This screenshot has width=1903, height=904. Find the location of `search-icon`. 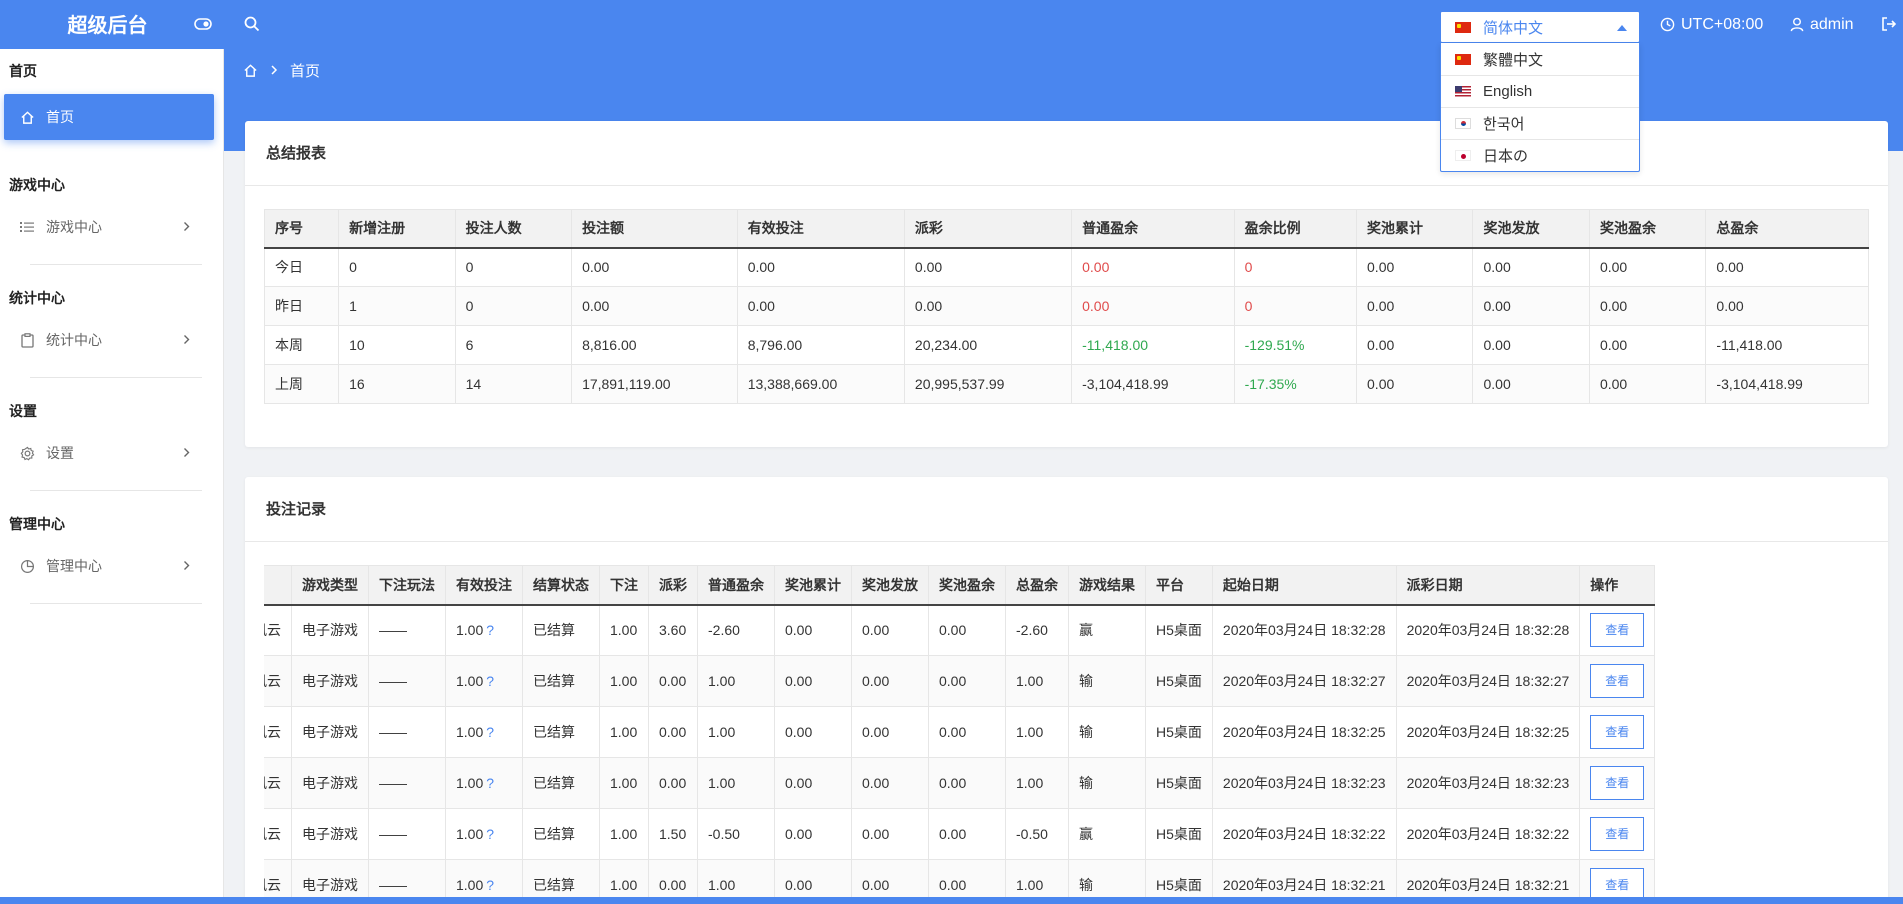

search-icon is located at coordinates (252, 24).